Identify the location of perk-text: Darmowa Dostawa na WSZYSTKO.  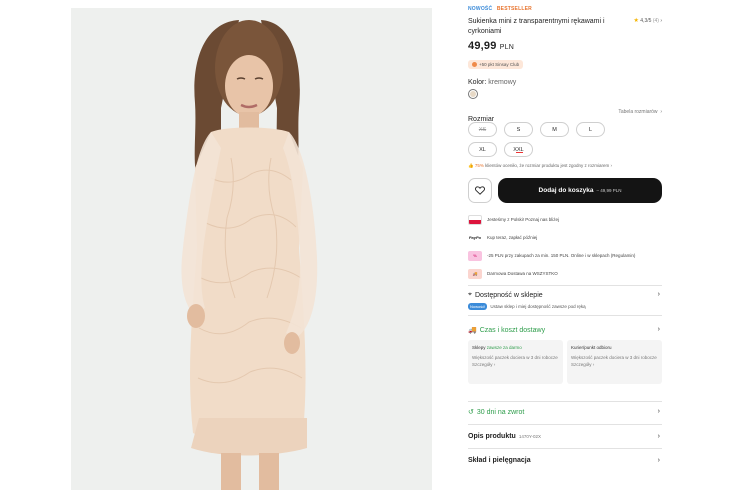
(522, 273).